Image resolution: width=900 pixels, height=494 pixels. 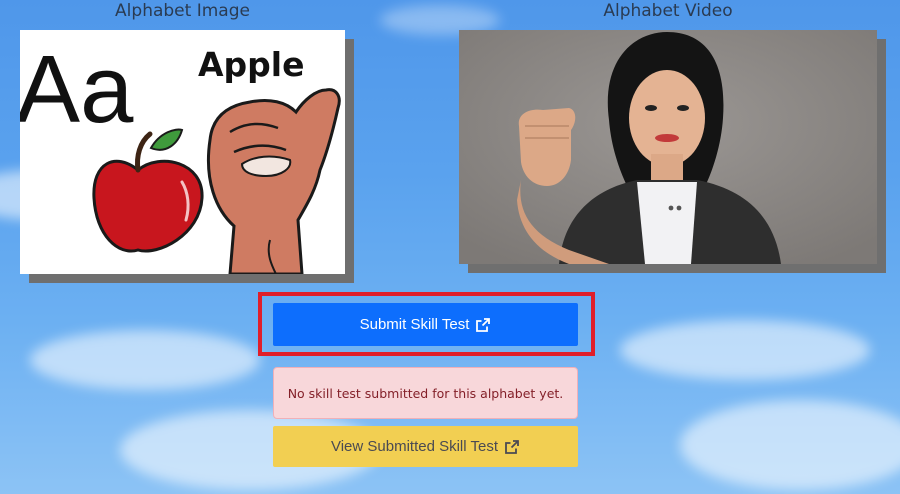 What do you see at coordinates (273, 181) in the screenshot?
I see `hand-sign-icon` at bounding box center [273, 181].